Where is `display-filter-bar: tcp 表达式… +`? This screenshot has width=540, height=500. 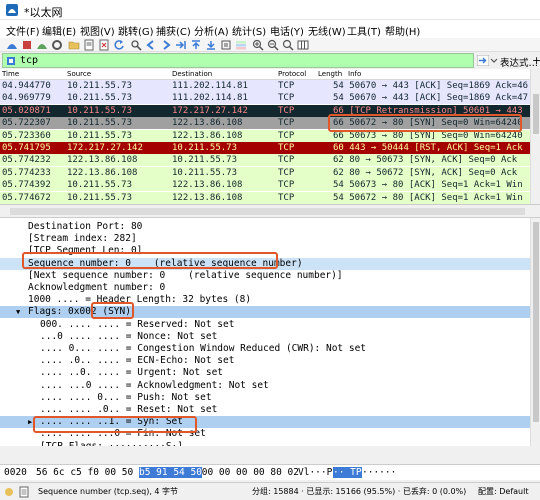 display-filter-bar: tcp 表达式… + is located at coordinates (270, 60).